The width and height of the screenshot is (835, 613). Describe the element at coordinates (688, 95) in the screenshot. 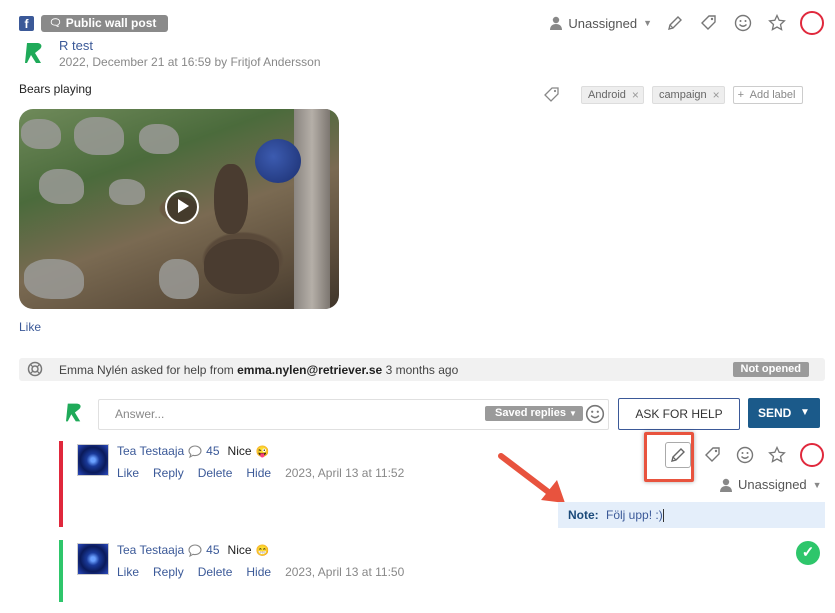

I see `label-chip: campaign ×` at that location.